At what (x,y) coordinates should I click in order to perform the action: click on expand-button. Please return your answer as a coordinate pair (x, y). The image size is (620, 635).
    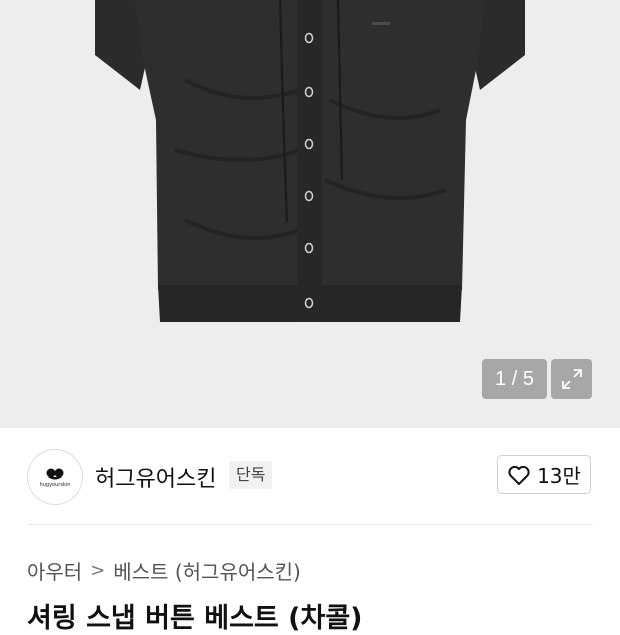
    Looking at the image, I should click on (571, 379).